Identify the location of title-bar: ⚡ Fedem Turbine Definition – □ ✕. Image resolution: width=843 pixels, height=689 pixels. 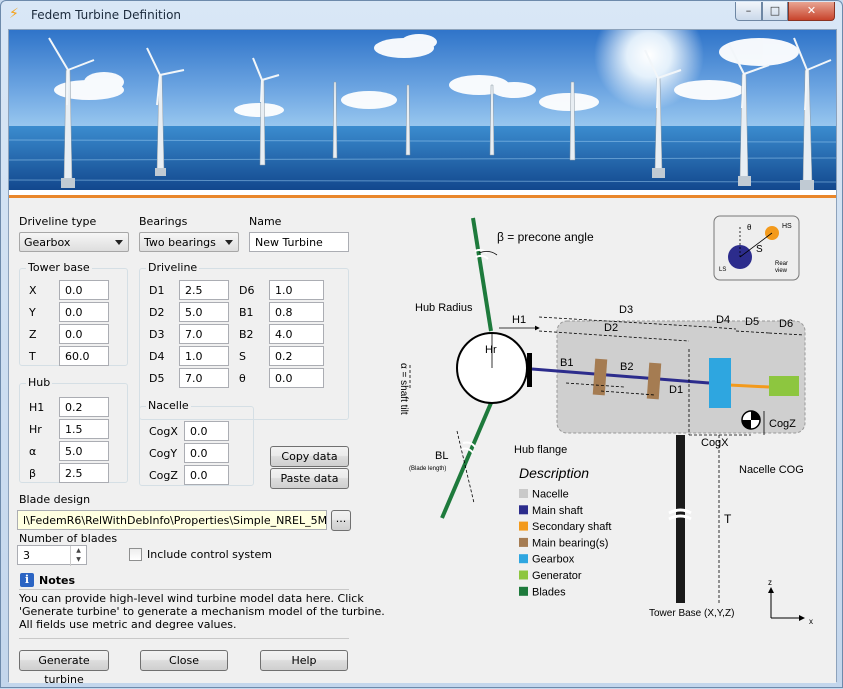
(421, 15).